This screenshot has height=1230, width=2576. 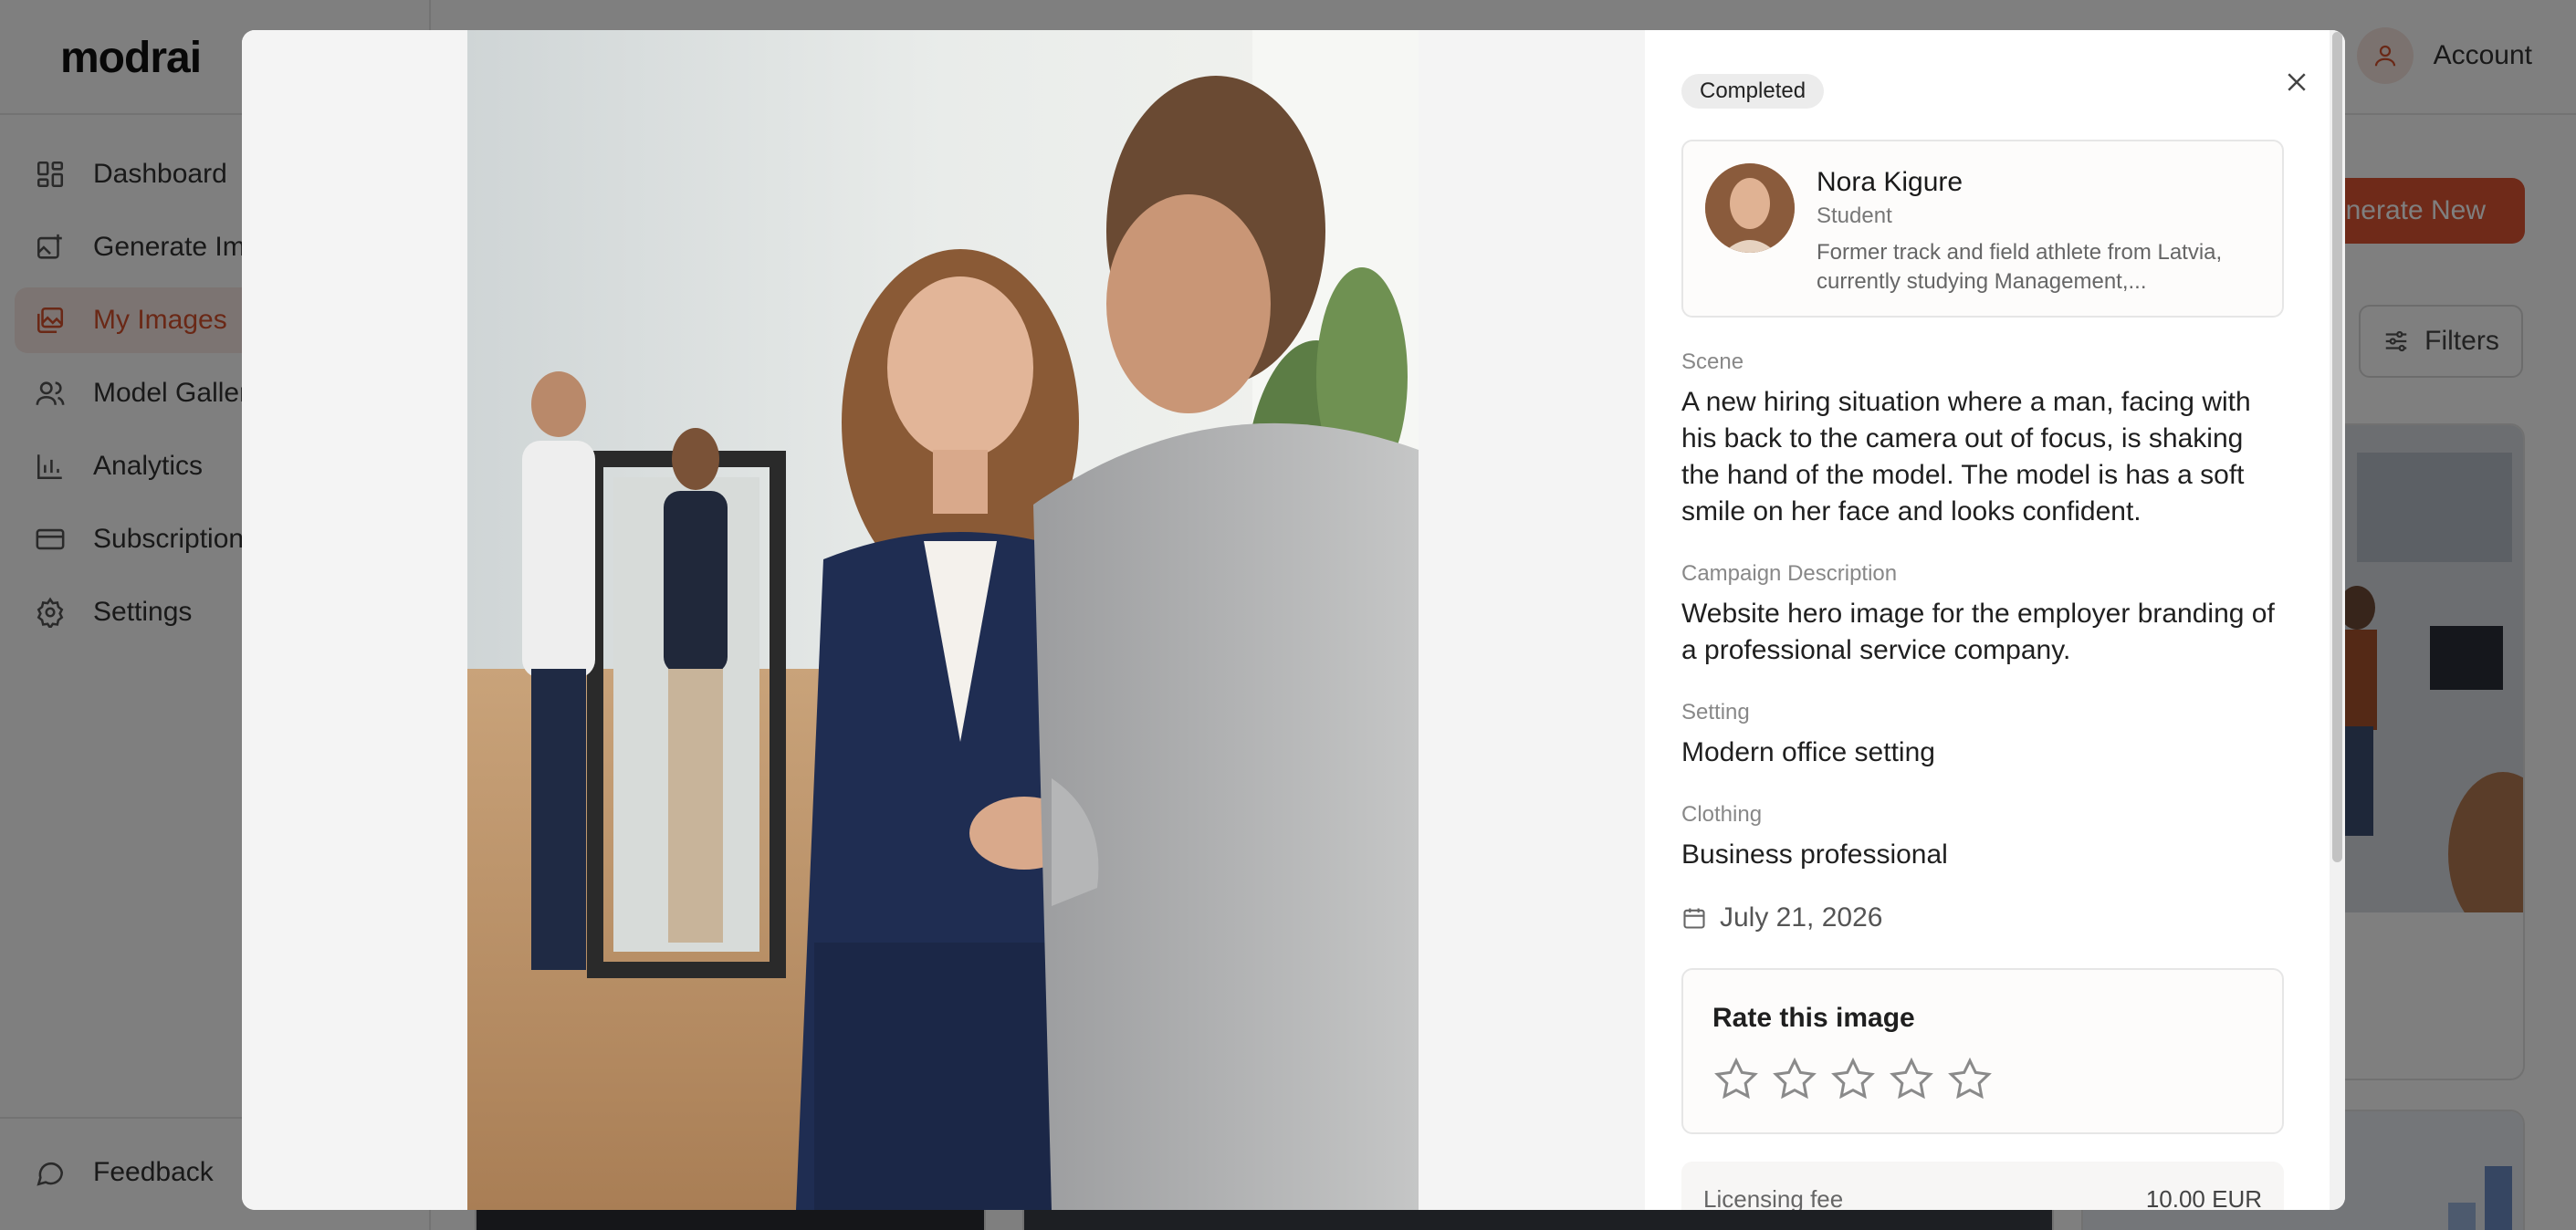 What do you see at coordinates (1722, 814) in the screenshot?
I see `clothing-label: Clothing` at bounding box center [1722, 814].